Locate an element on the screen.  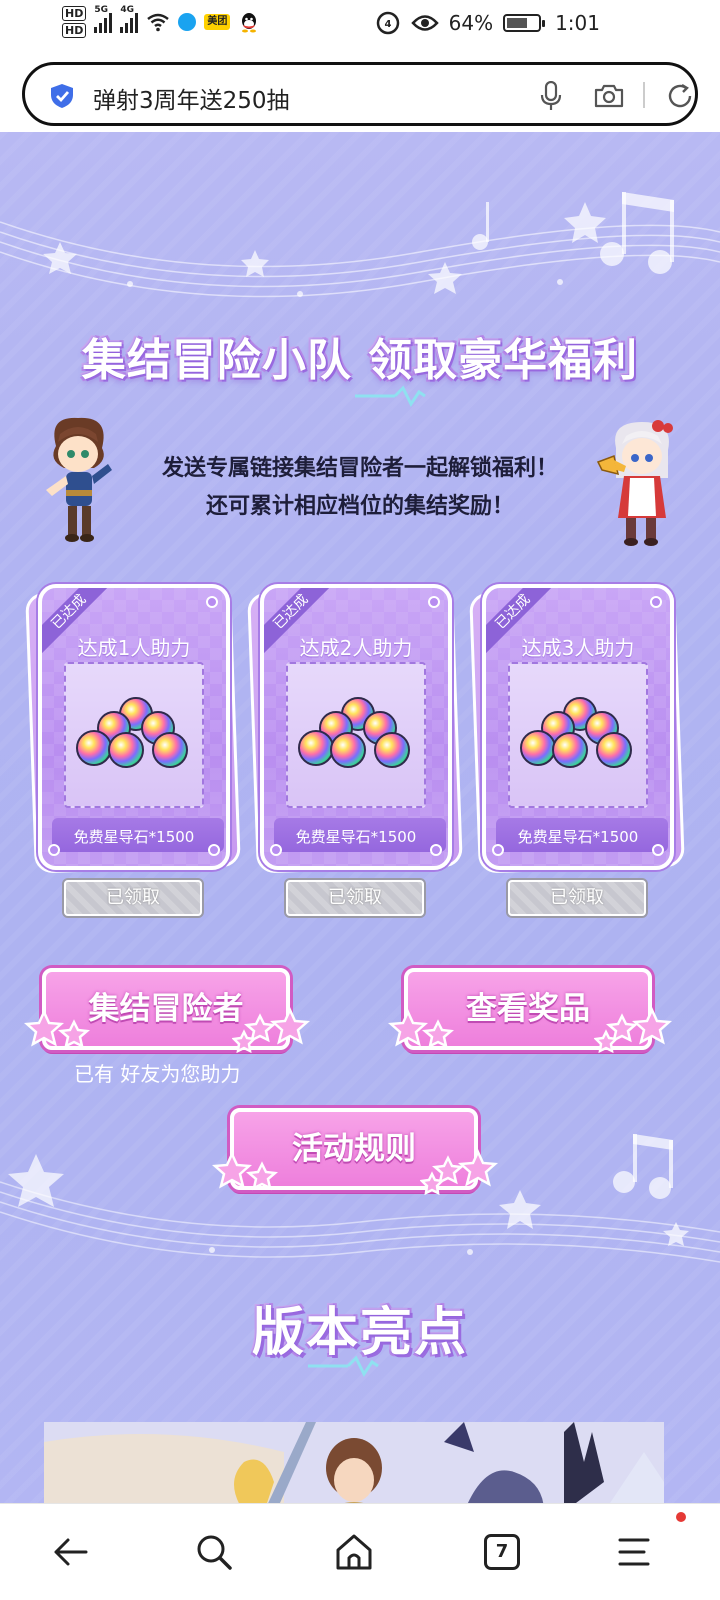
section-underline is located at coordinates (443, 1366).